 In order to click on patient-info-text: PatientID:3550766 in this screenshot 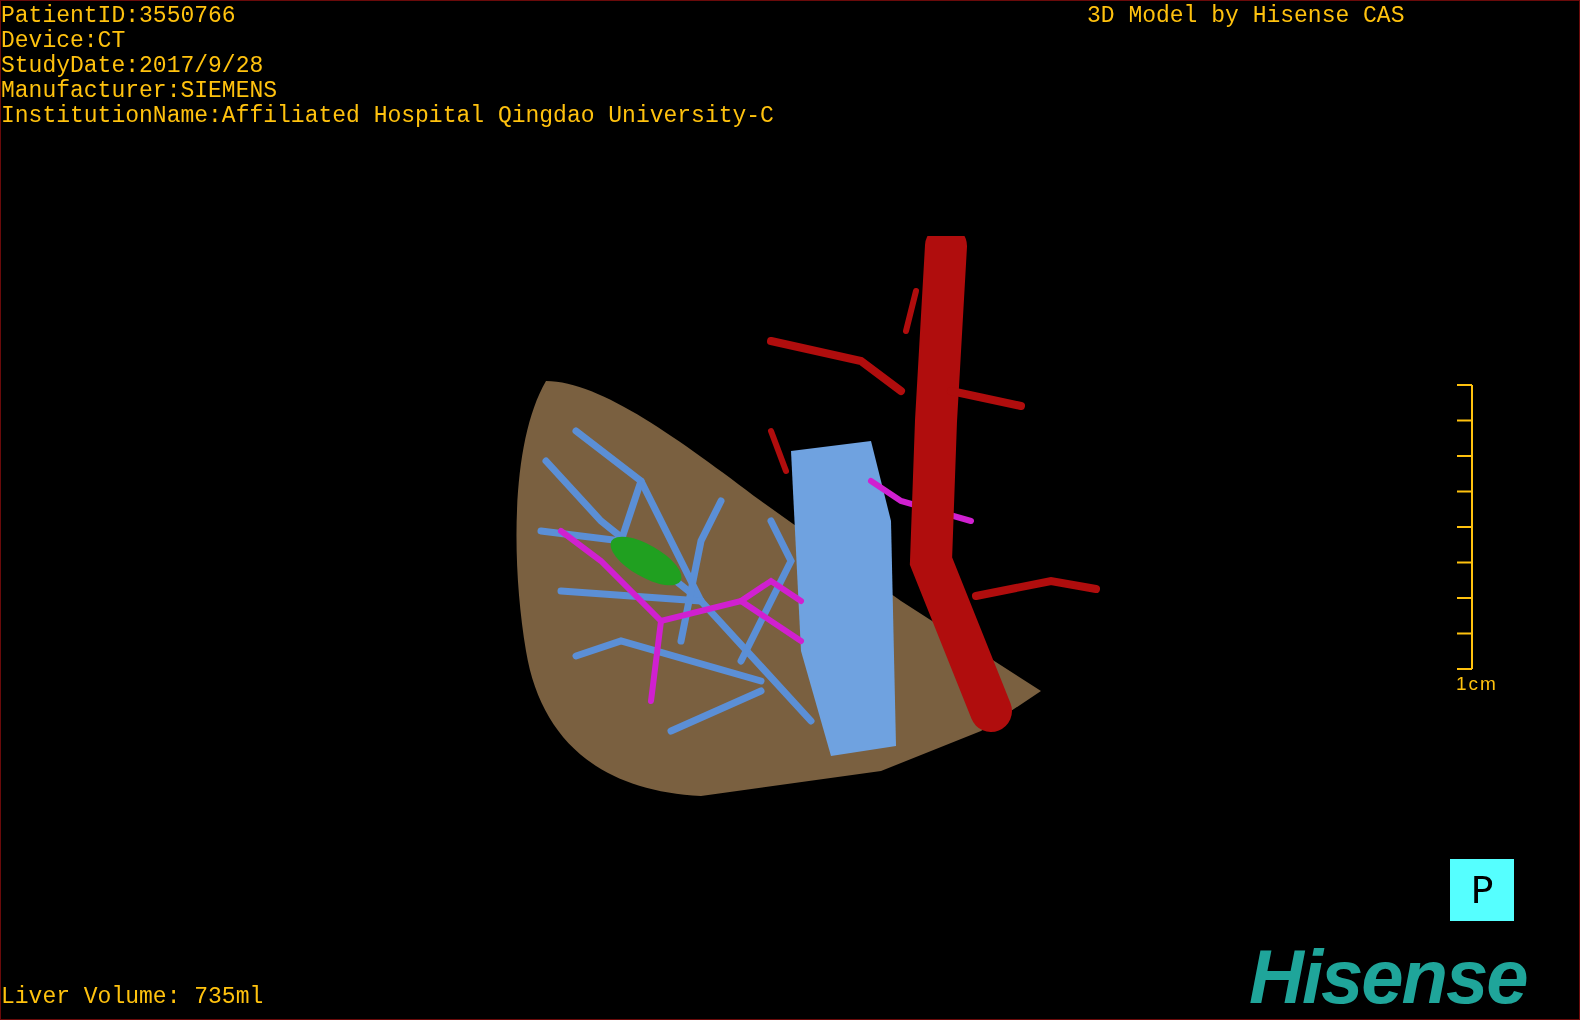, I will do `click(119, 16)`.